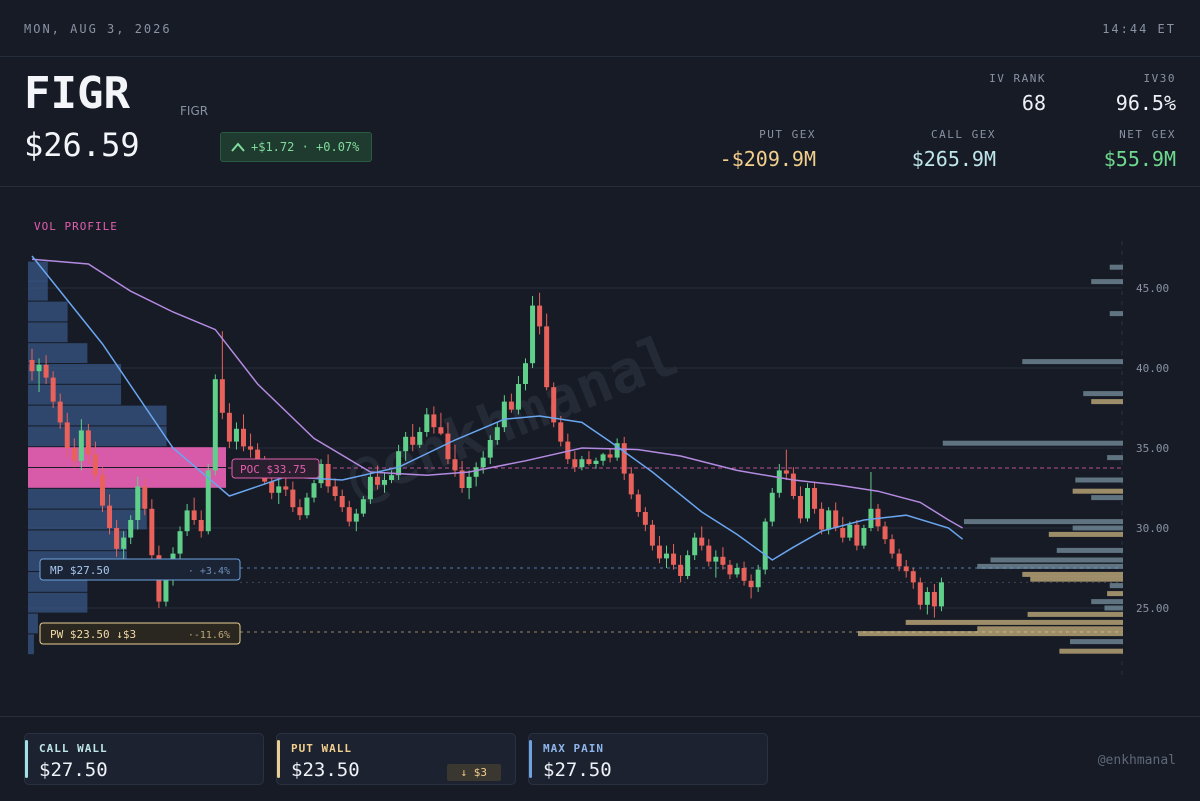 The width and height of the screenshot is (1200, 801). What do you see at coordinates (76, 226) in the screenshot?
I see `vol-profile-label: VOL PROFILE` at bounding box center [76, 226].